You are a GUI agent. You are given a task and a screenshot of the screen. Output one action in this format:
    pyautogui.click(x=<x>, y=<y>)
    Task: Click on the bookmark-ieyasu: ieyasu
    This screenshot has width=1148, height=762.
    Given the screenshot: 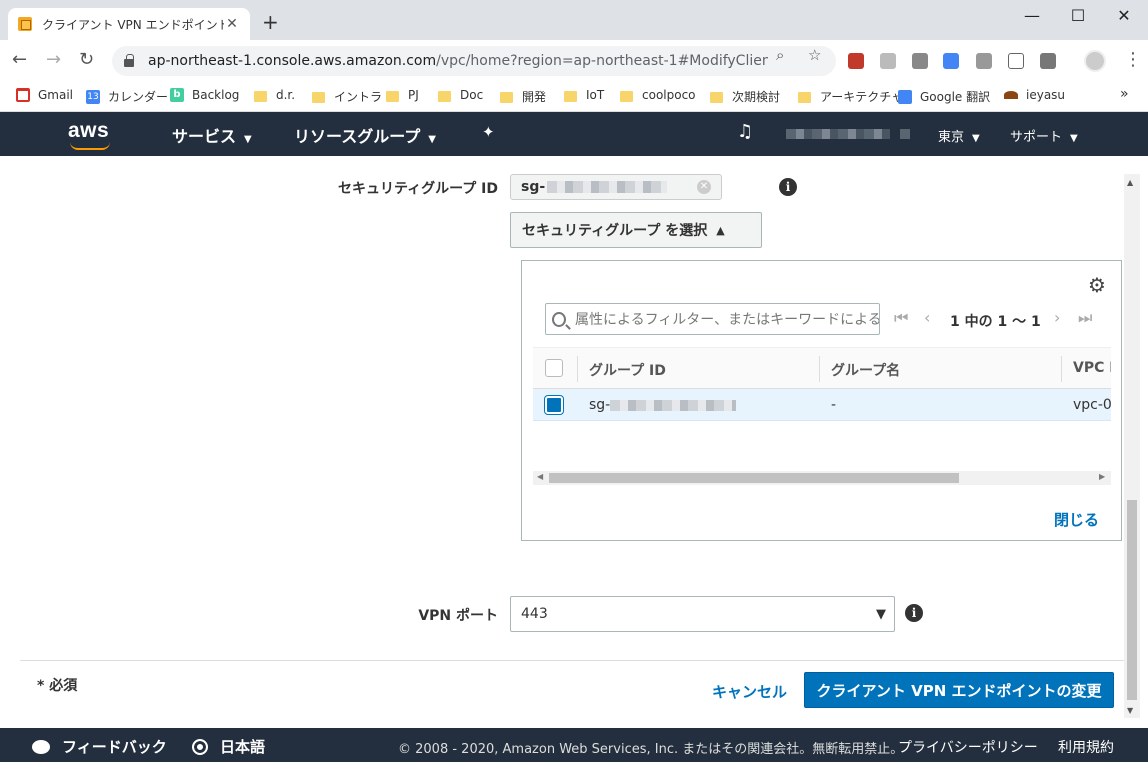 What is the action you would take?
    pyautogui.click(x=1034, y=95)
    